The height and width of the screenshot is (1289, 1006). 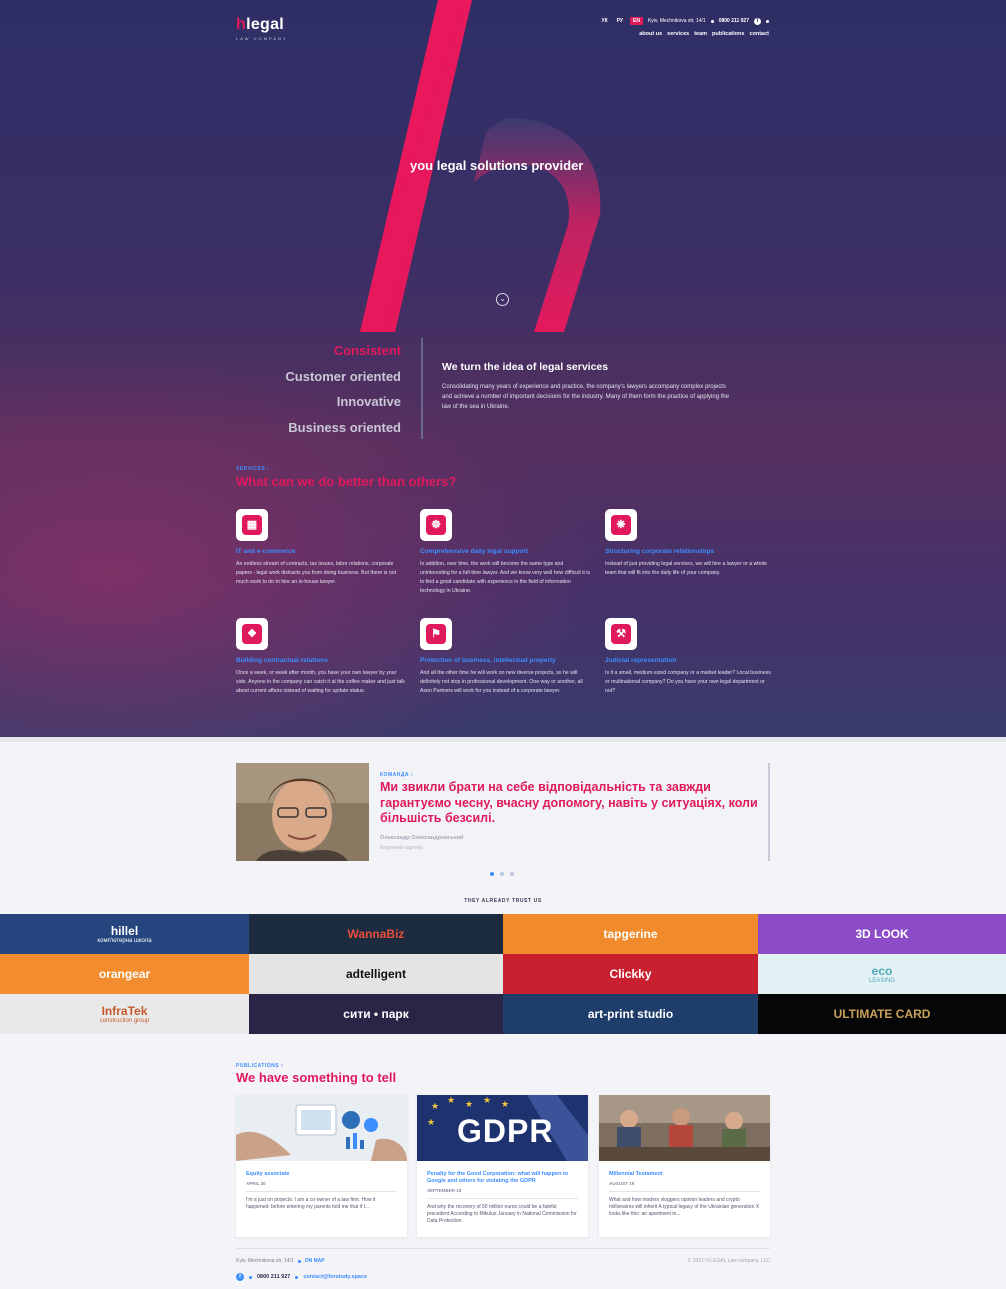 I want to click on client-logo: adtelligent, so click(x=376, y=974).